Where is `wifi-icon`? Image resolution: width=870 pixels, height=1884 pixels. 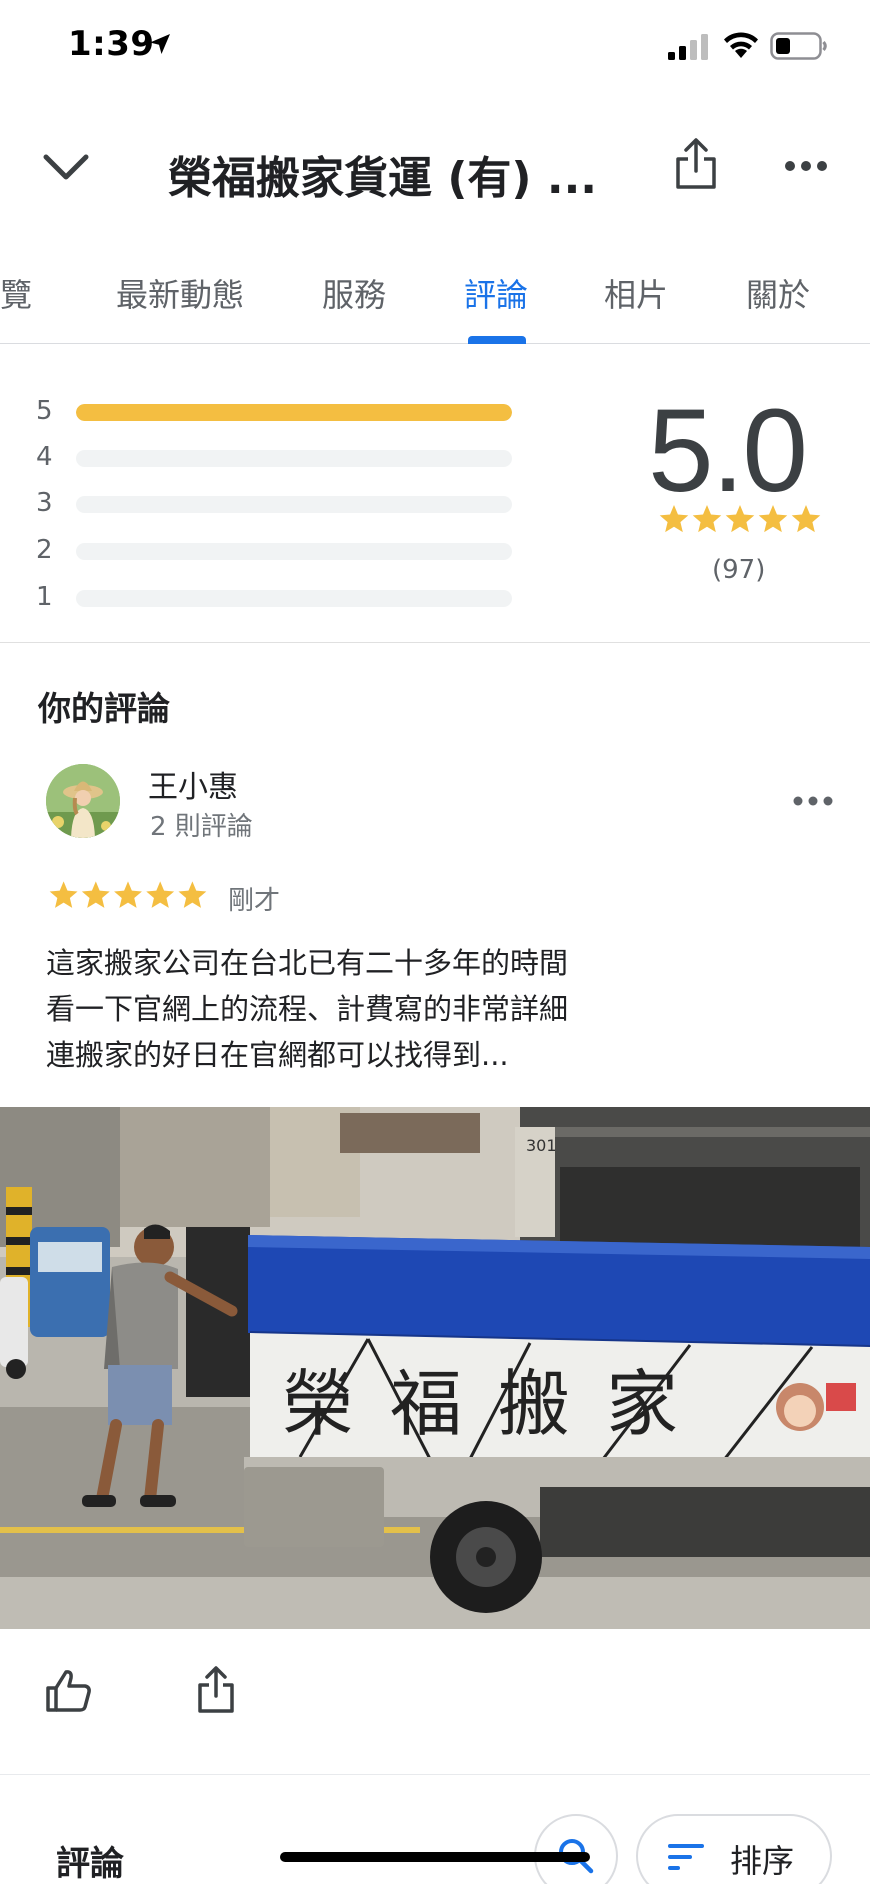 wifi-icon is located at coordinates (741, 45).